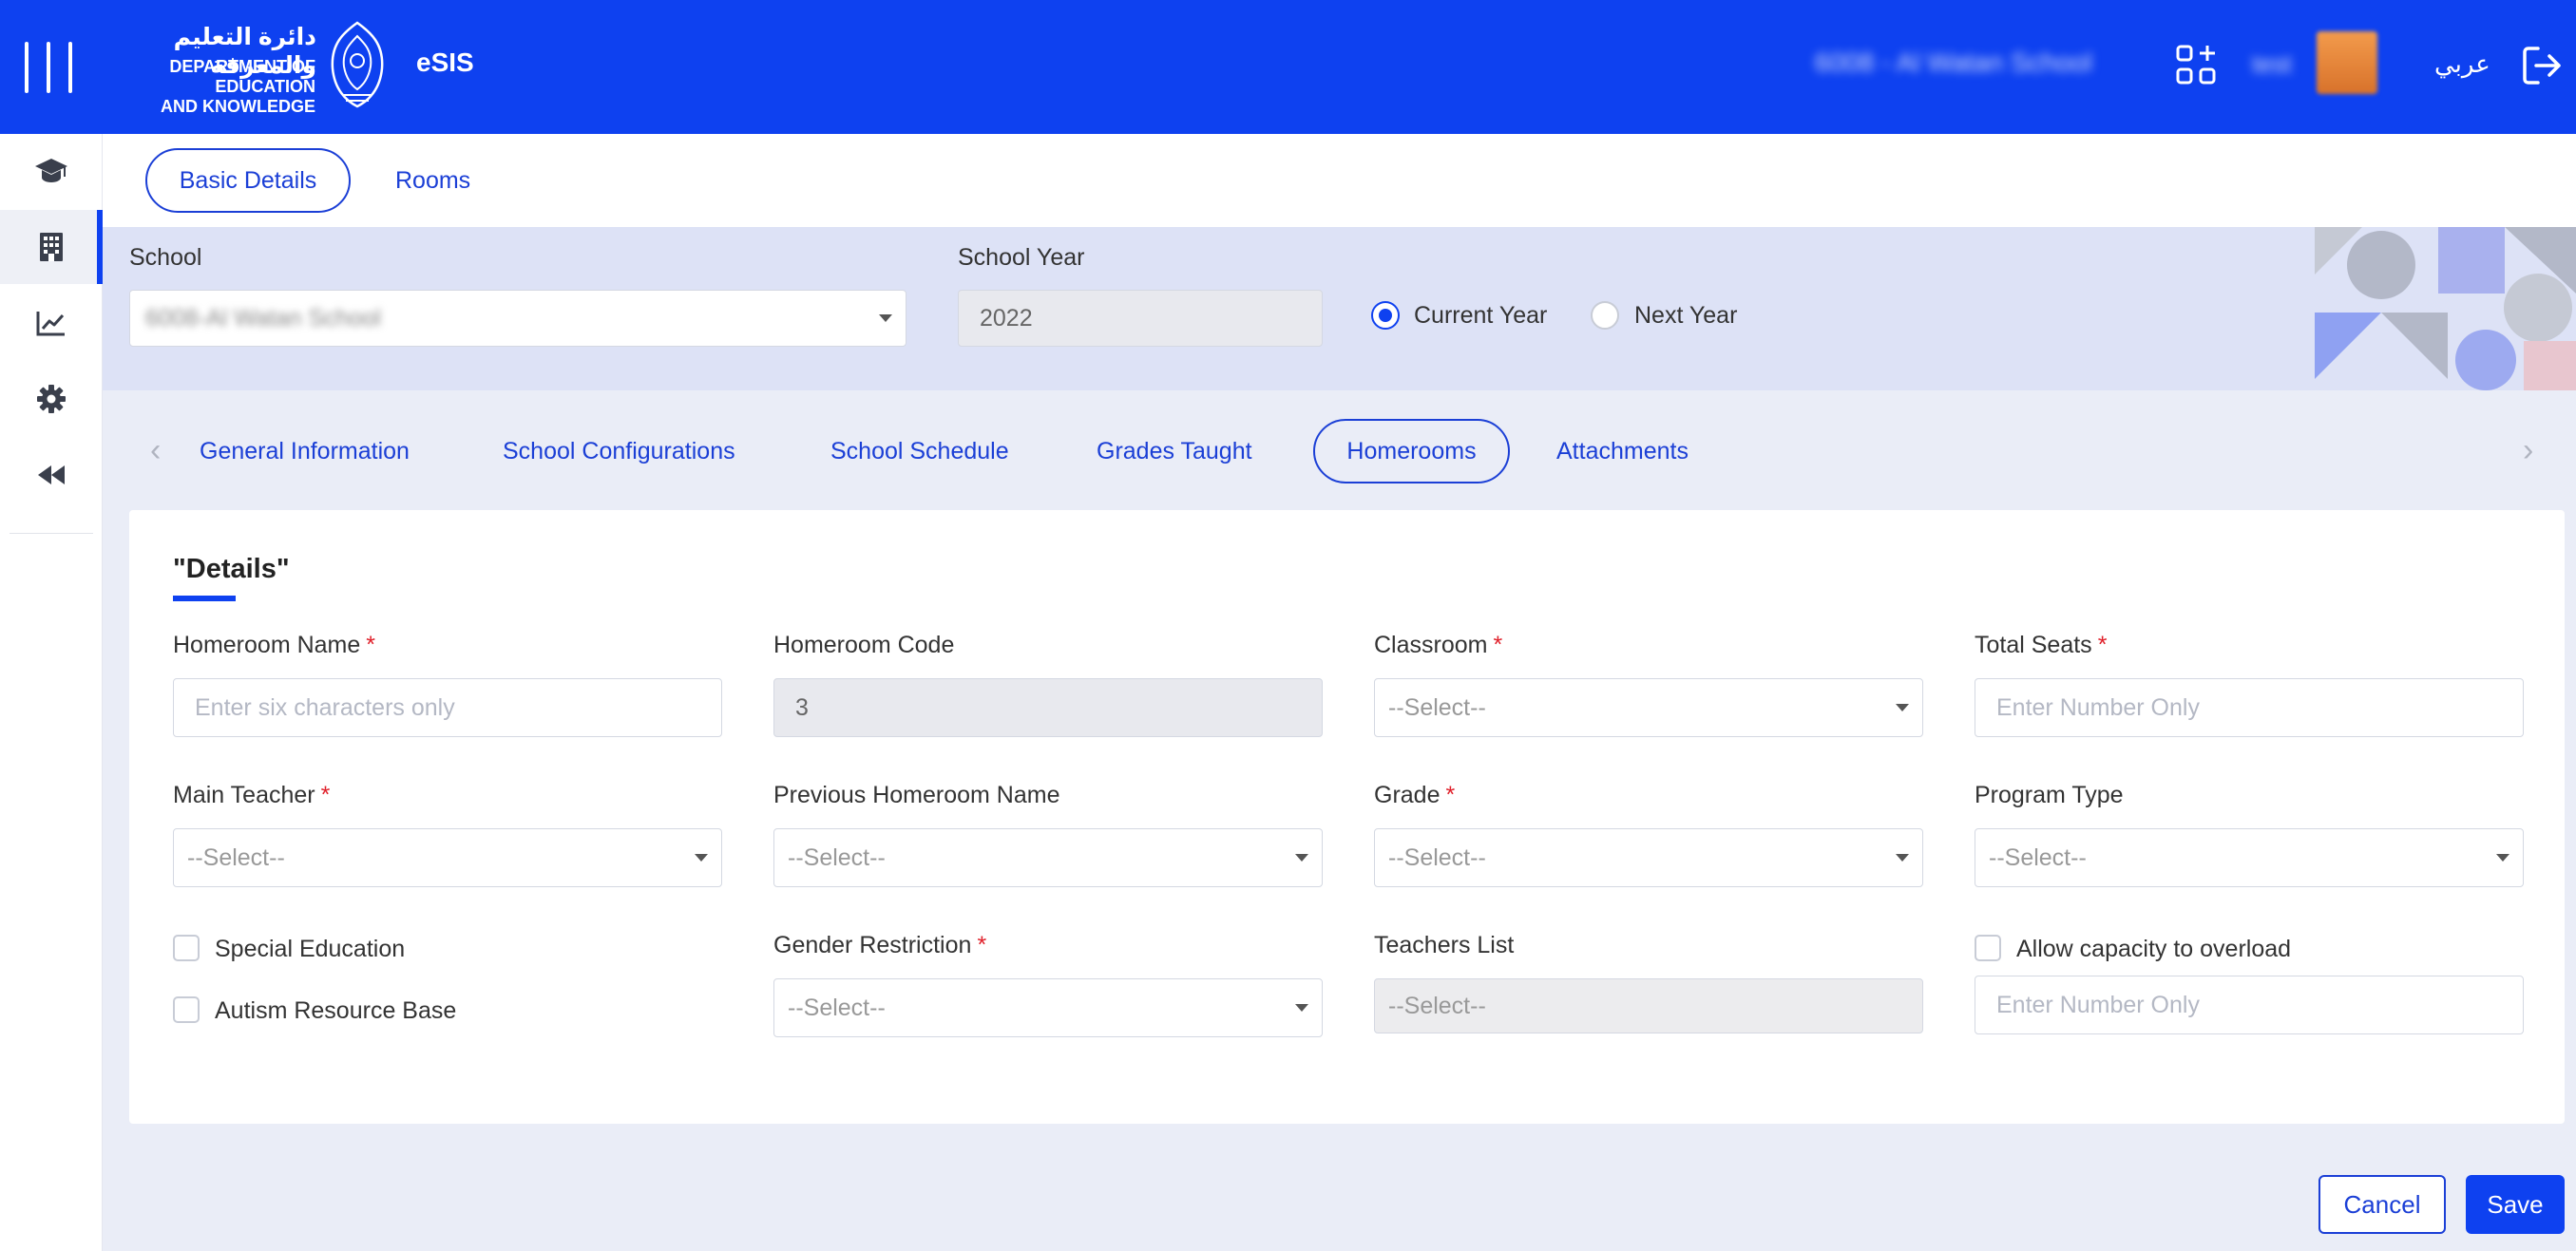 This screenshot has height=1251, width=2576. What do you see at coordinates (1437, 1005) in the screenshot?
I see `teachers-list-select-value: --Select--` at bounding box center [1437, 1005].